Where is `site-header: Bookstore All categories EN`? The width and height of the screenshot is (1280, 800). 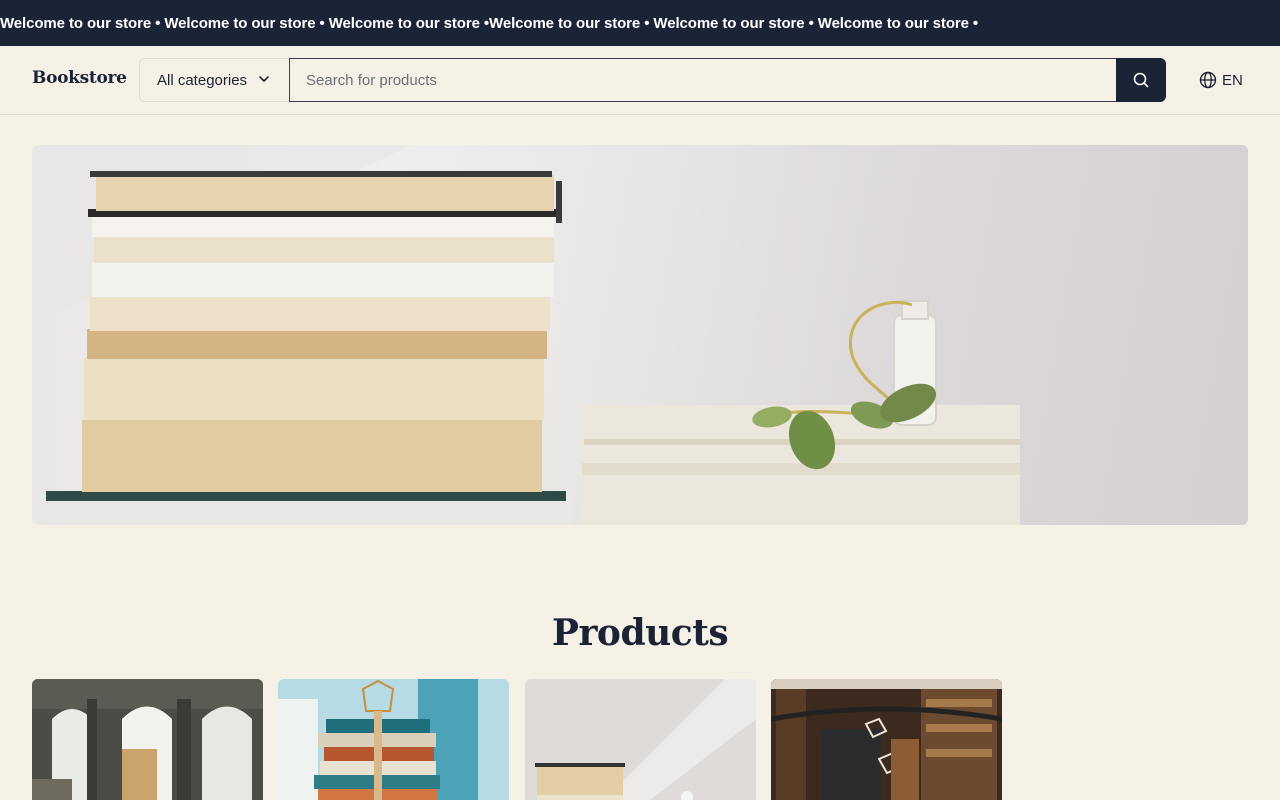 site-header: Bookstore All categories EN is located at coordinates (640, 80).